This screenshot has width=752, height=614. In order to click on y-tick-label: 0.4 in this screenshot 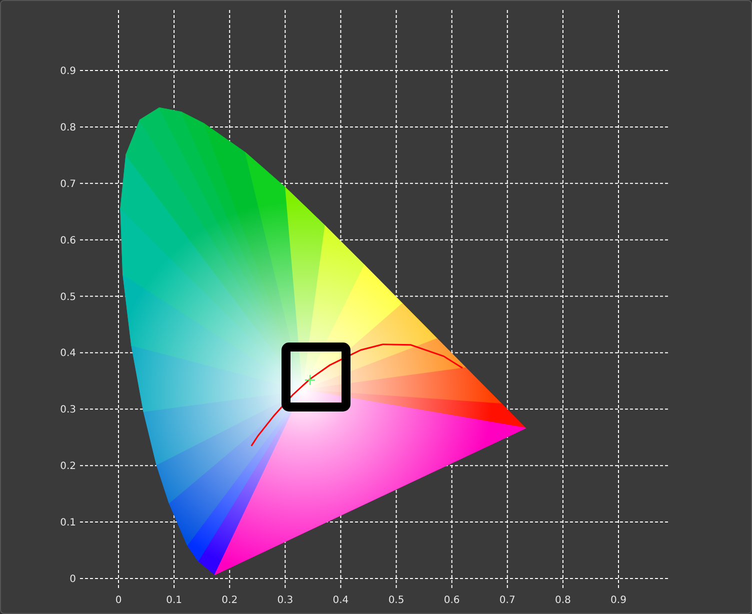, I will do `click(68, 354)`.